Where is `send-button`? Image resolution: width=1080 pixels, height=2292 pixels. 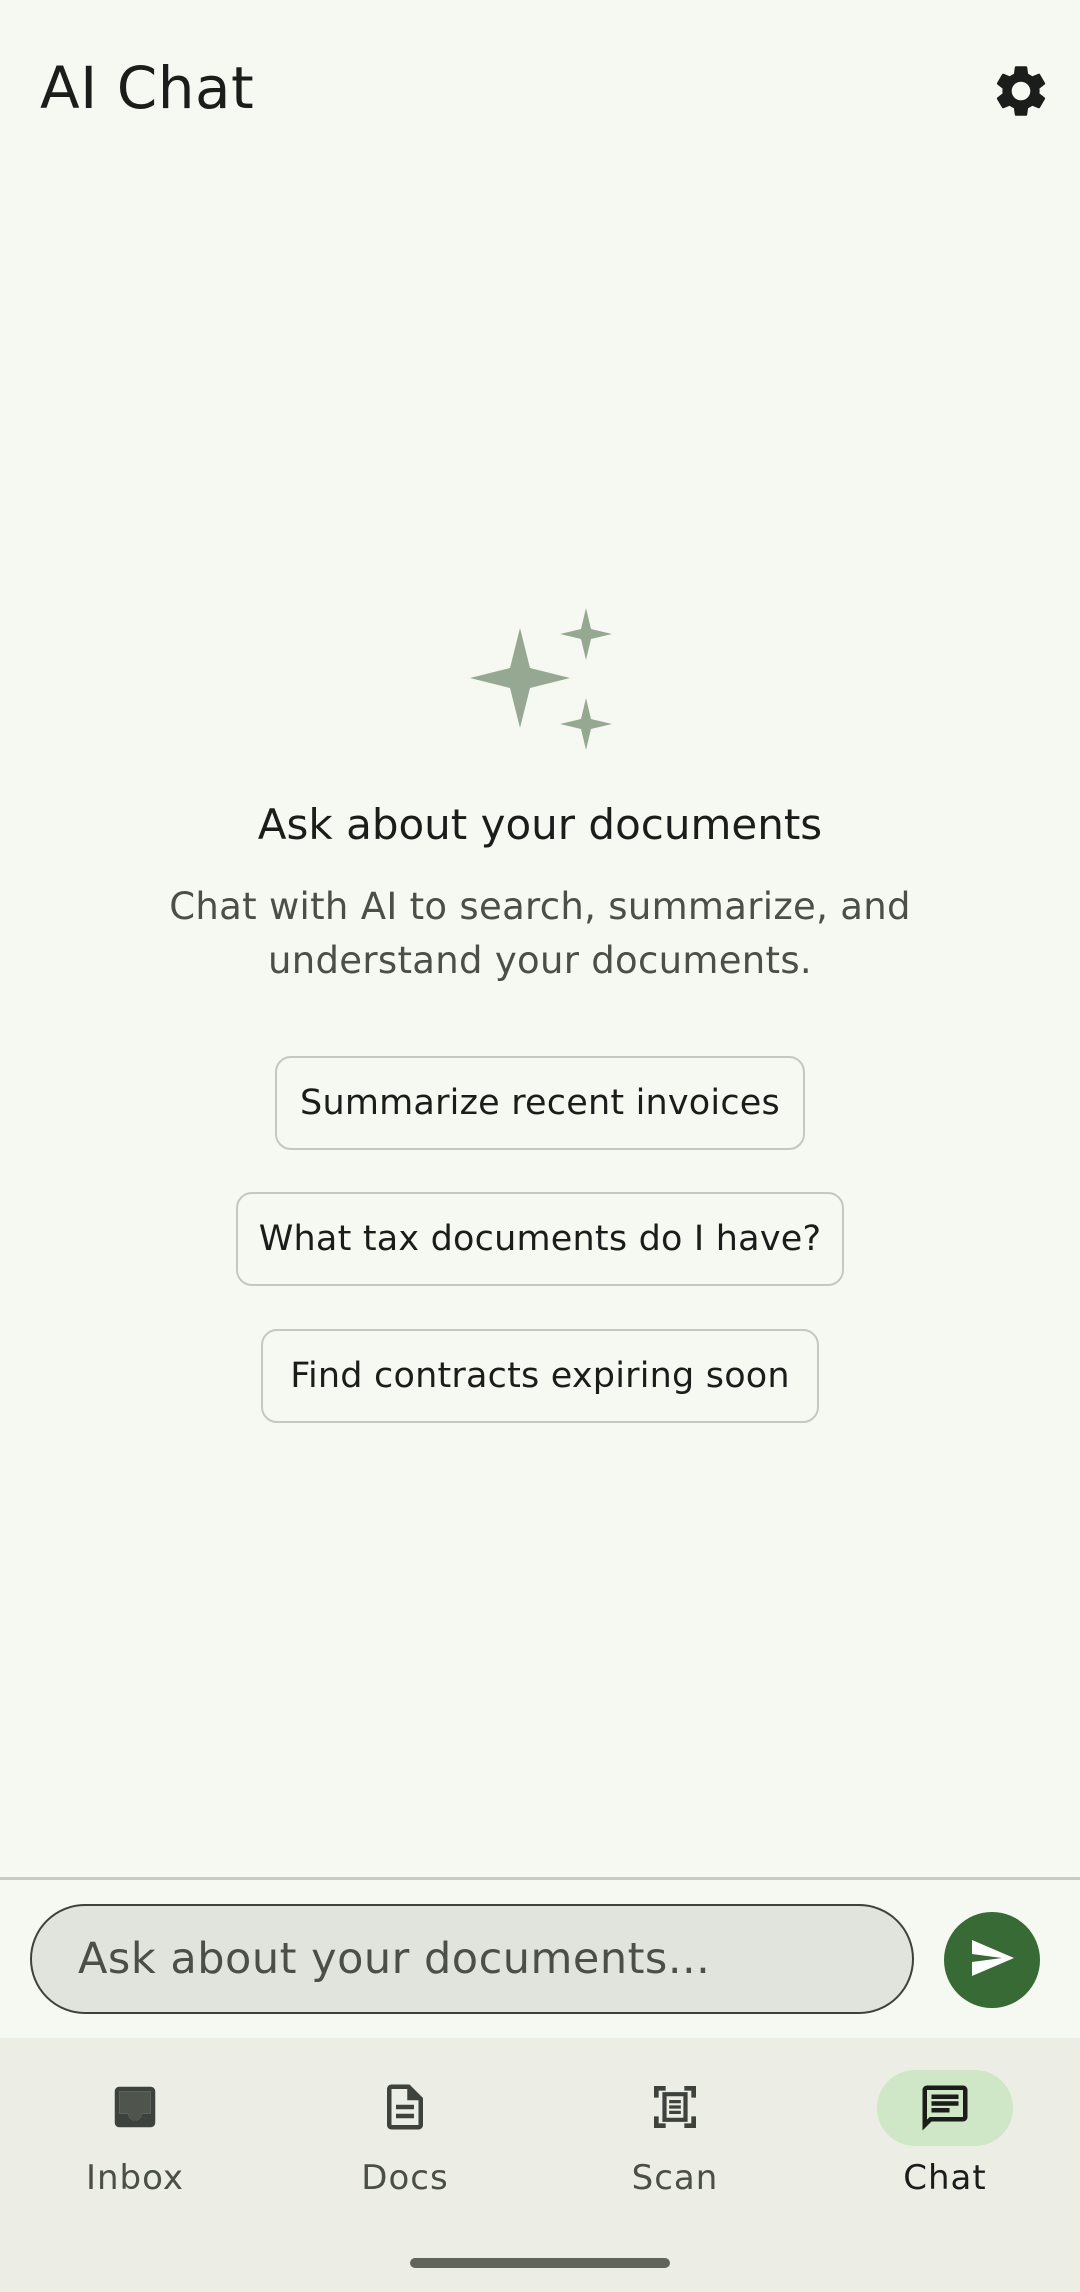 send-button is located at coordinates (992, 1960).